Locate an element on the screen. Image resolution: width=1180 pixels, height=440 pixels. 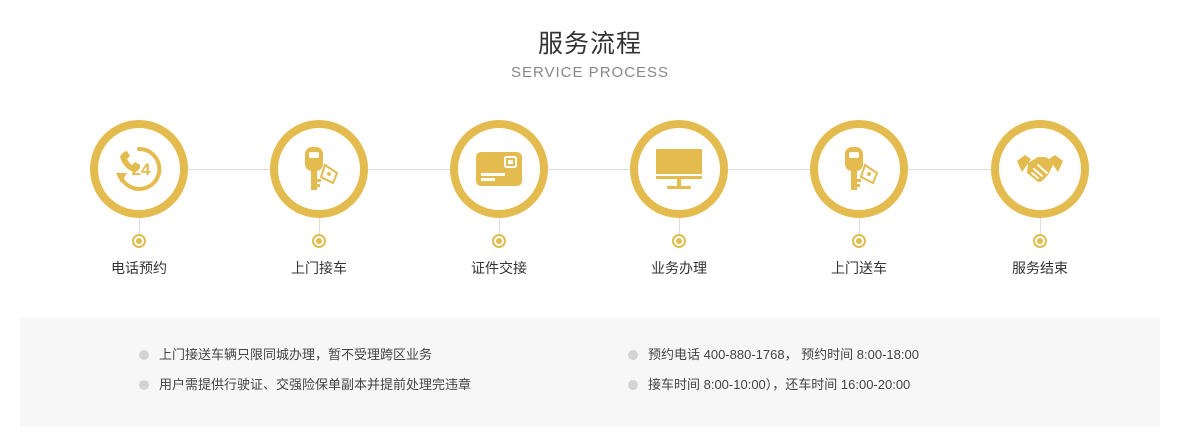
phone-24-icon: 24 is located at coordinates (139, 168).